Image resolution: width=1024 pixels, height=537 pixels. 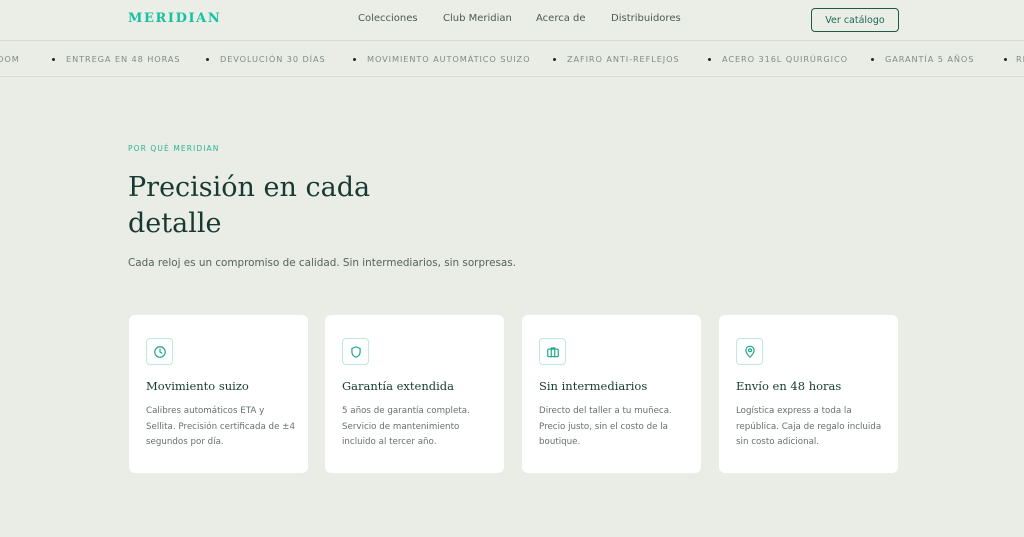 What do you see at coordinates (1020, 59) in the screenshot?
I see `ticker-fragment-end: RE` at bounding box center [1020, 59].